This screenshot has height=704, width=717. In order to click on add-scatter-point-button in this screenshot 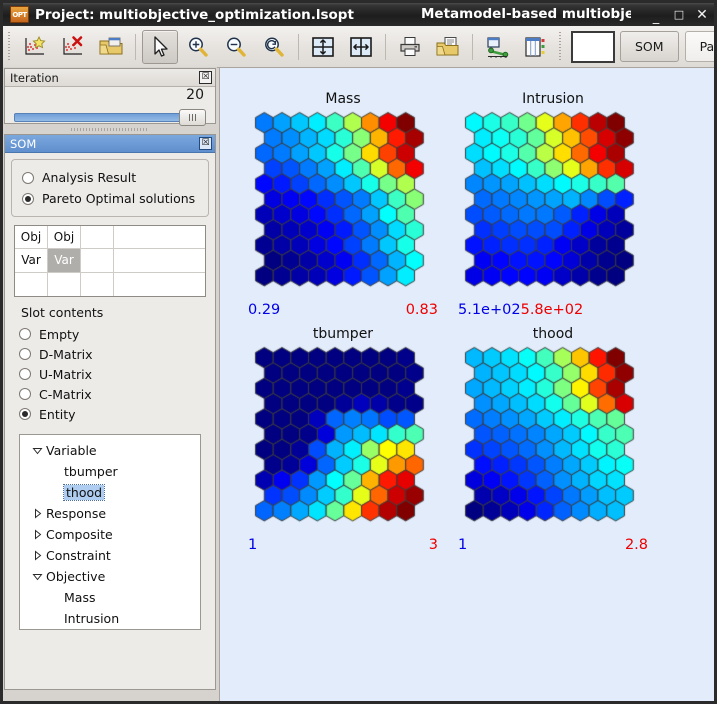, I will do `click(35, 47)`.